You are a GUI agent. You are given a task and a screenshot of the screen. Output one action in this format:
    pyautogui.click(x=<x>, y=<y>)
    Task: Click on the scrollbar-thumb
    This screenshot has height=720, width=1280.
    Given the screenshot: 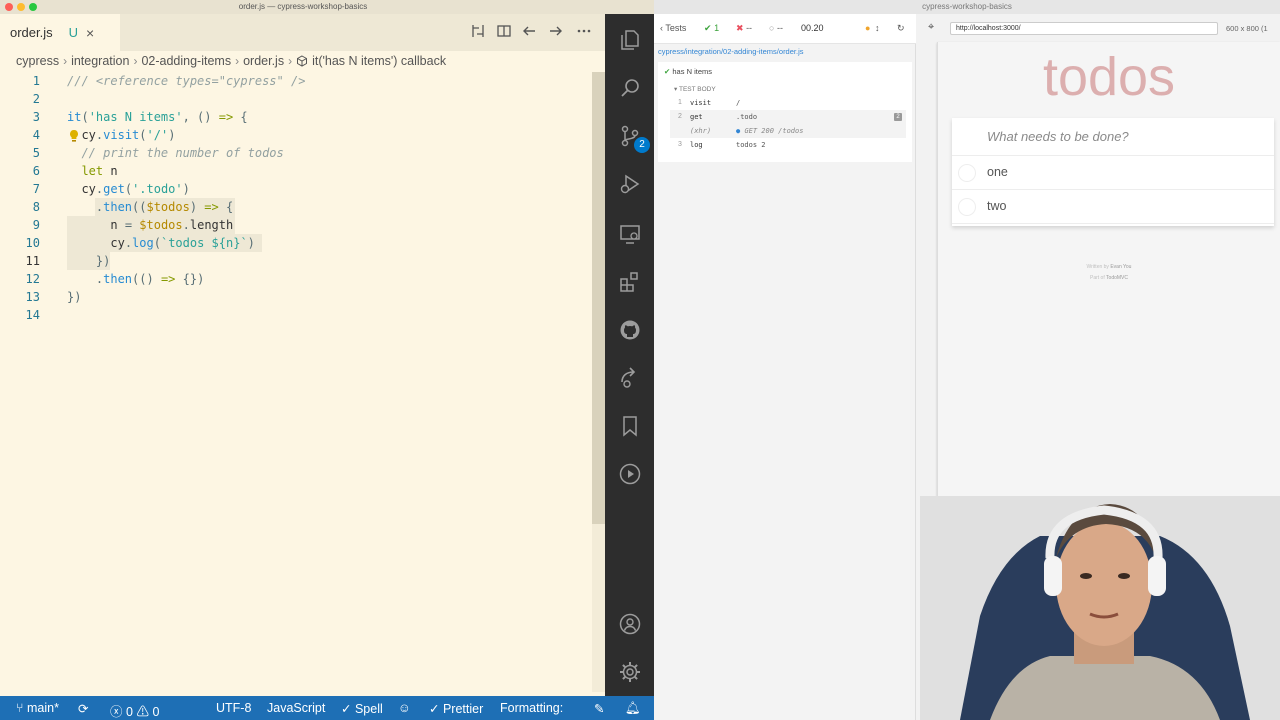 What is the action you would take?
    pyautogui.click(x=598, y=298)
    